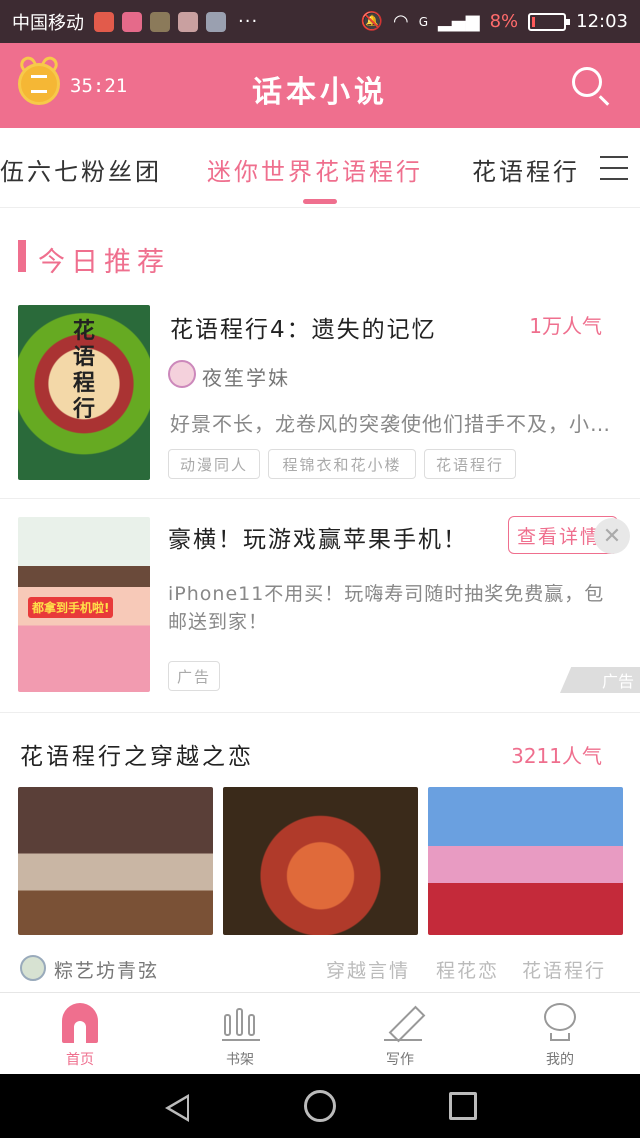  Describe the element at coordinates (241, 1023) in the screenshot. I see `bookshelf-icon` at that location.